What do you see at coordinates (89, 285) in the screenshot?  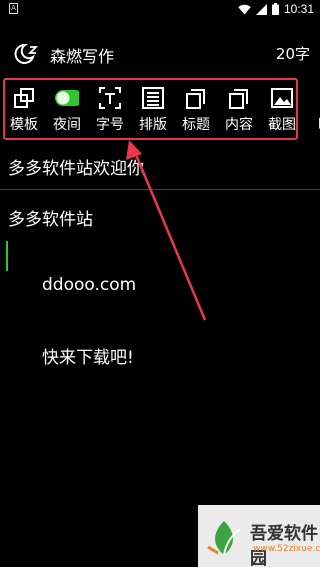 I see `paragraph-2: ddooo.com` at bounding box center [89, 285].